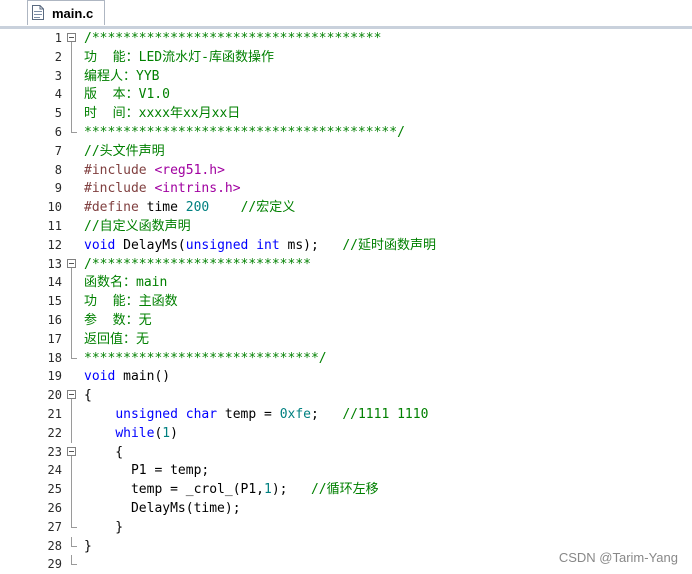 The image size is (692, 574). I want to click on line-number: 26, so click(54, 508).